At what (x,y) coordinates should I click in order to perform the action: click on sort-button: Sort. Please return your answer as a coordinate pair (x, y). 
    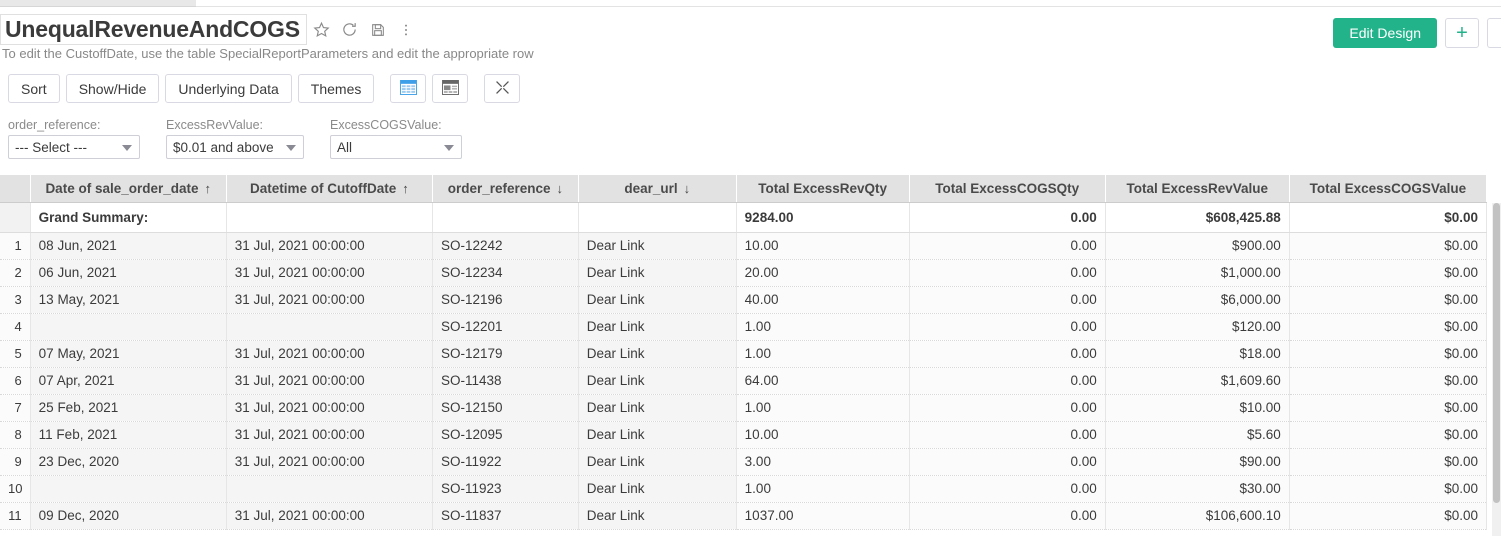
    Looking at the image, I should click on (34, 88).